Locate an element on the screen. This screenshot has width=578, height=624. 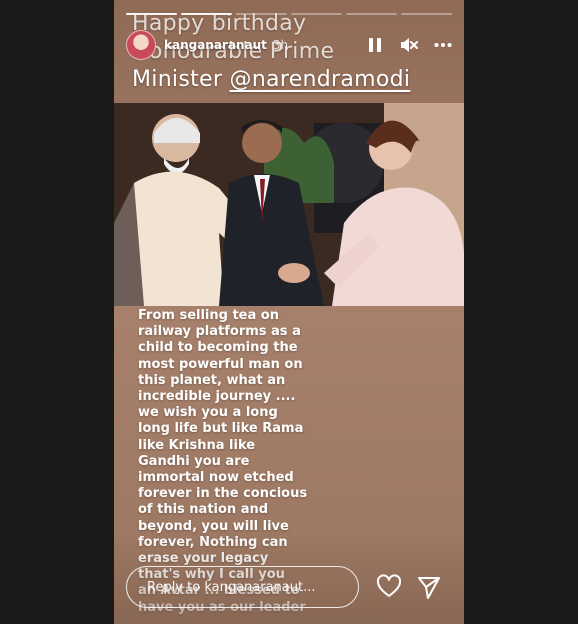
pause-icon is located at coordinates (375, 45).